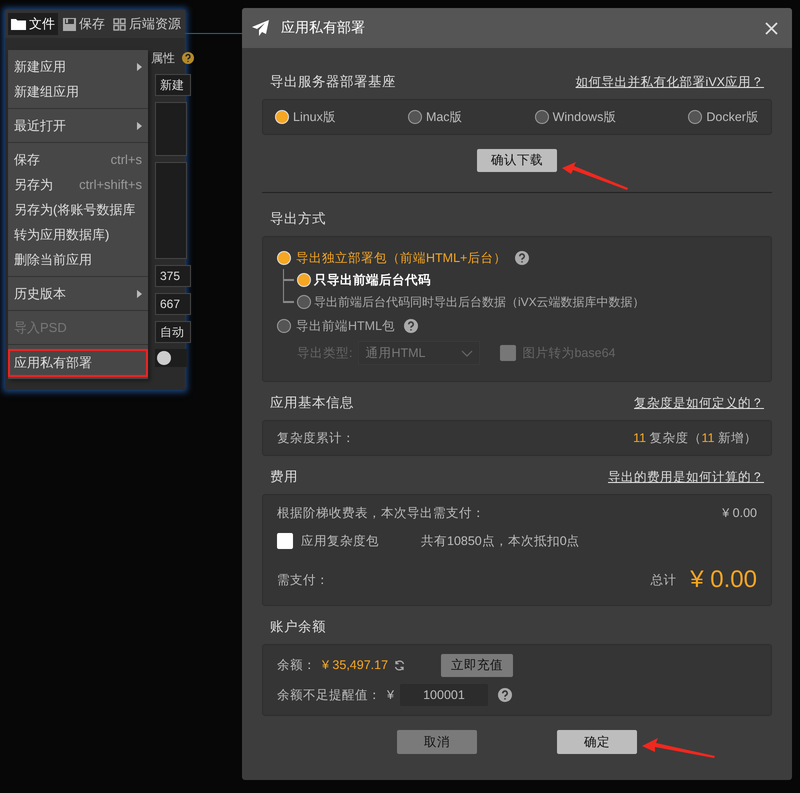  What do you see at coordinates (323, 28) in the screenshot?
I see `dialog-title: 应用私有部署` at bounding box center [323, 28].